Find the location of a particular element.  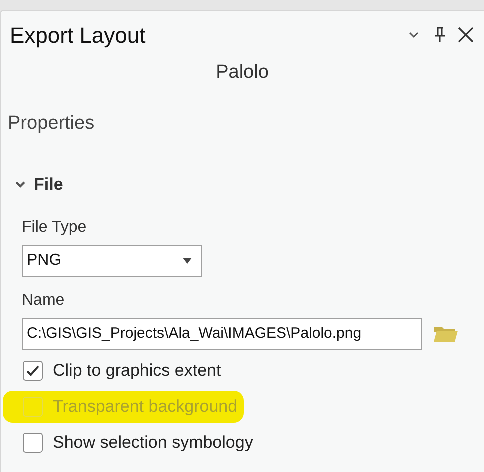

check-mark-icon is located at coordinates (33, 370).